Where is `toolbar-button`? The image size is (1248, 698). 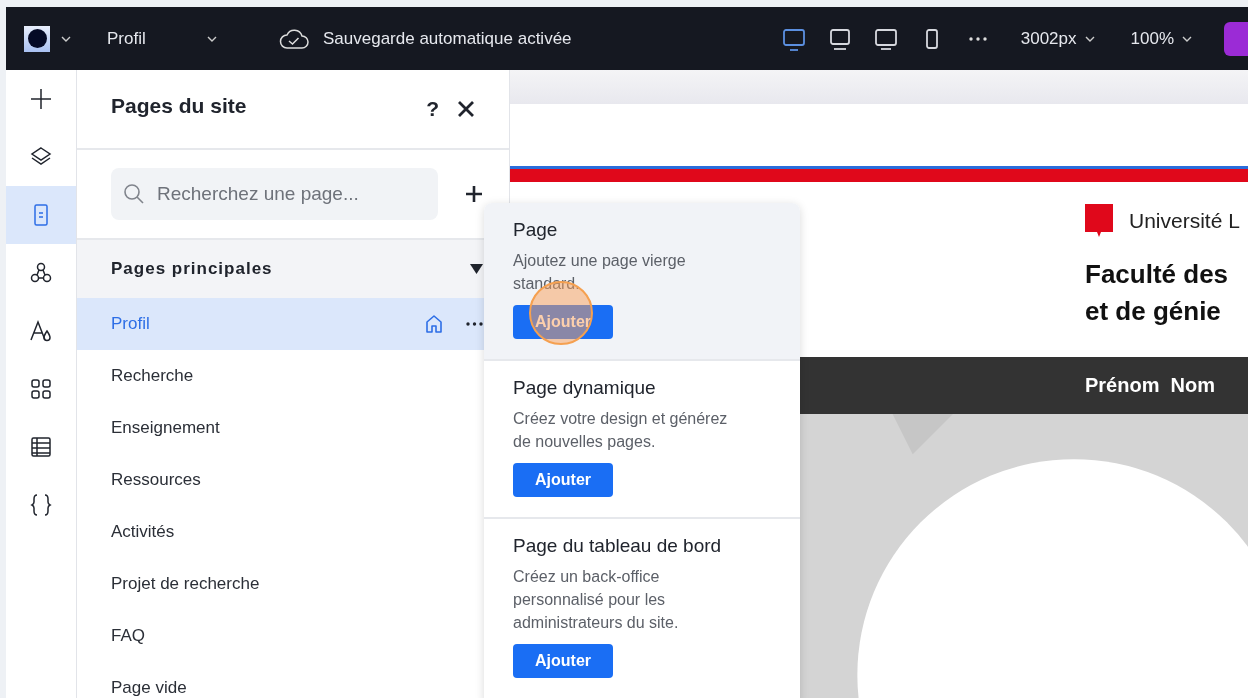
toolbar-button is located at coordinates (1236, 38).